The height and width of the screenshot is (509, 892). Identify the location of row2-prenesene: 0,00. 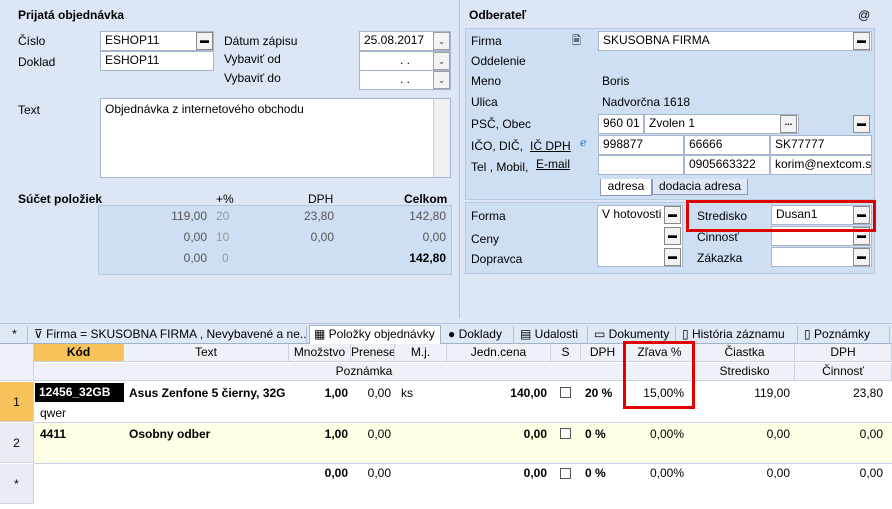
(371, 434).